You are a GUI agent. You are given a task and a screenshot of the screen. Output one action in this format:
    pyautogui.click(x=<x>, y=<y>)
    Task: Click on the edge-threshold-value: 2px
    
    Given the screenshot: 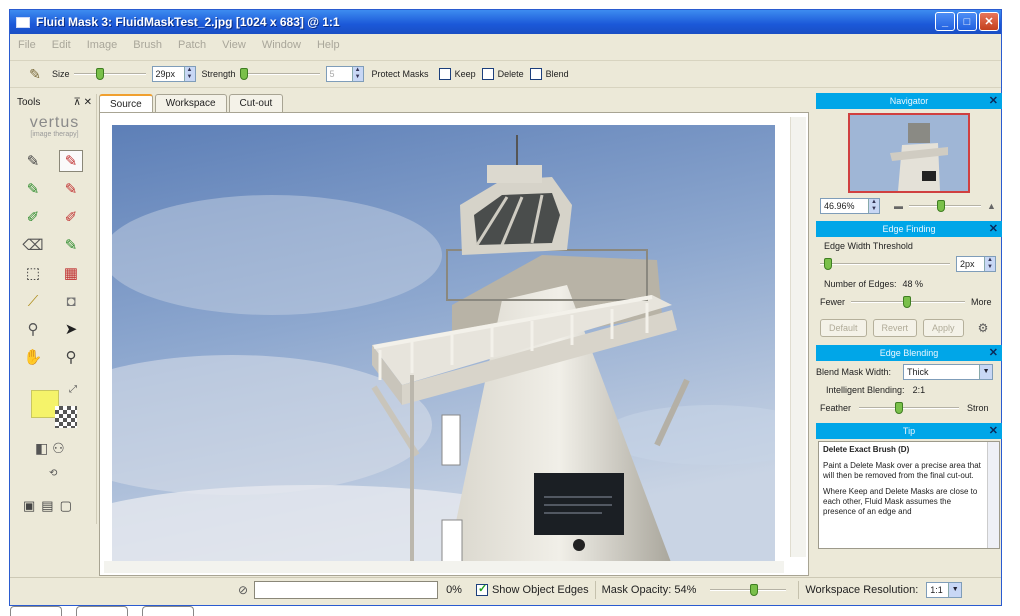 What is the action you would take?
    pyautogui.click(x=967, y=264)
    